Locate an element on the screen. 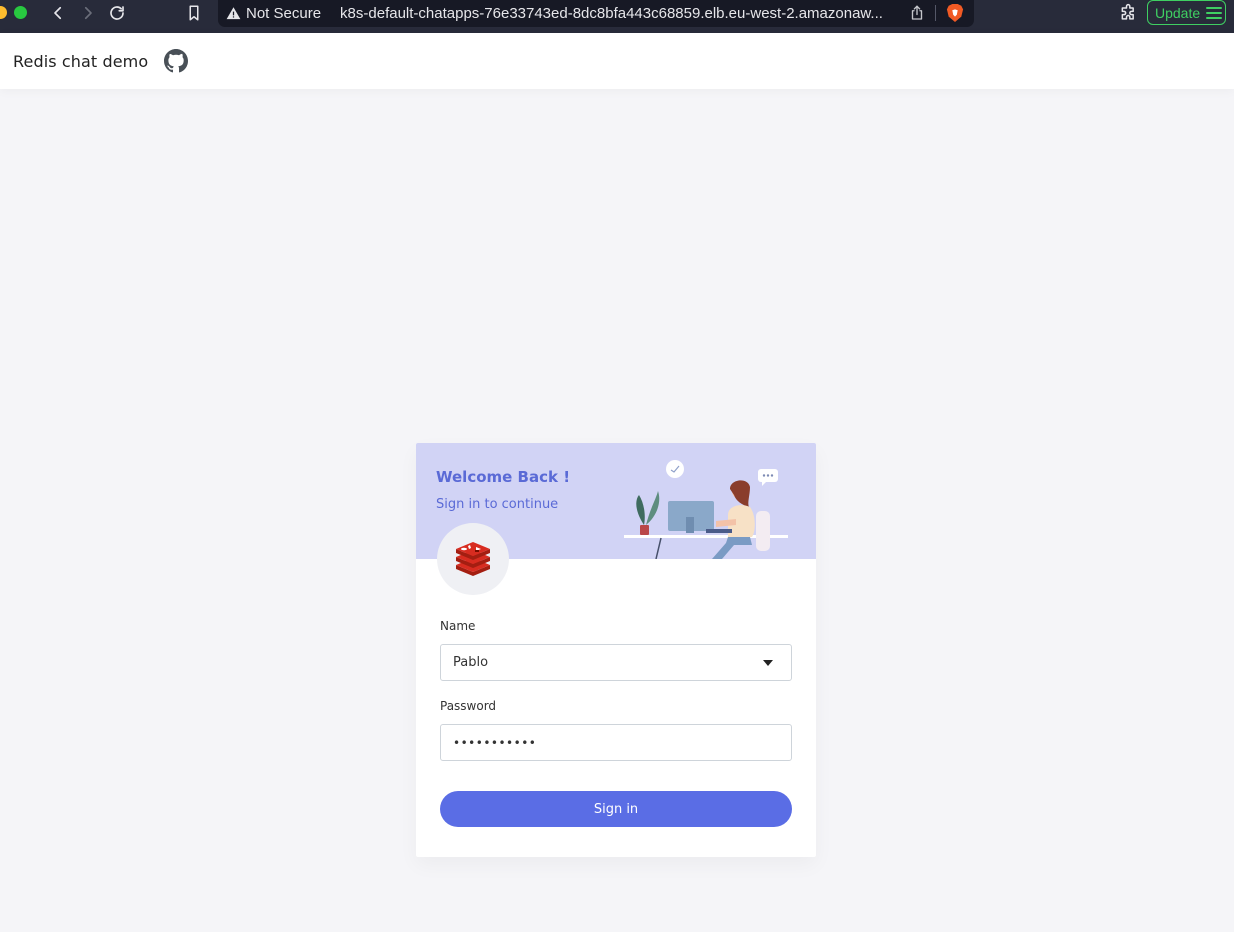  maximize-window-button is located at coordinates (20, 12).